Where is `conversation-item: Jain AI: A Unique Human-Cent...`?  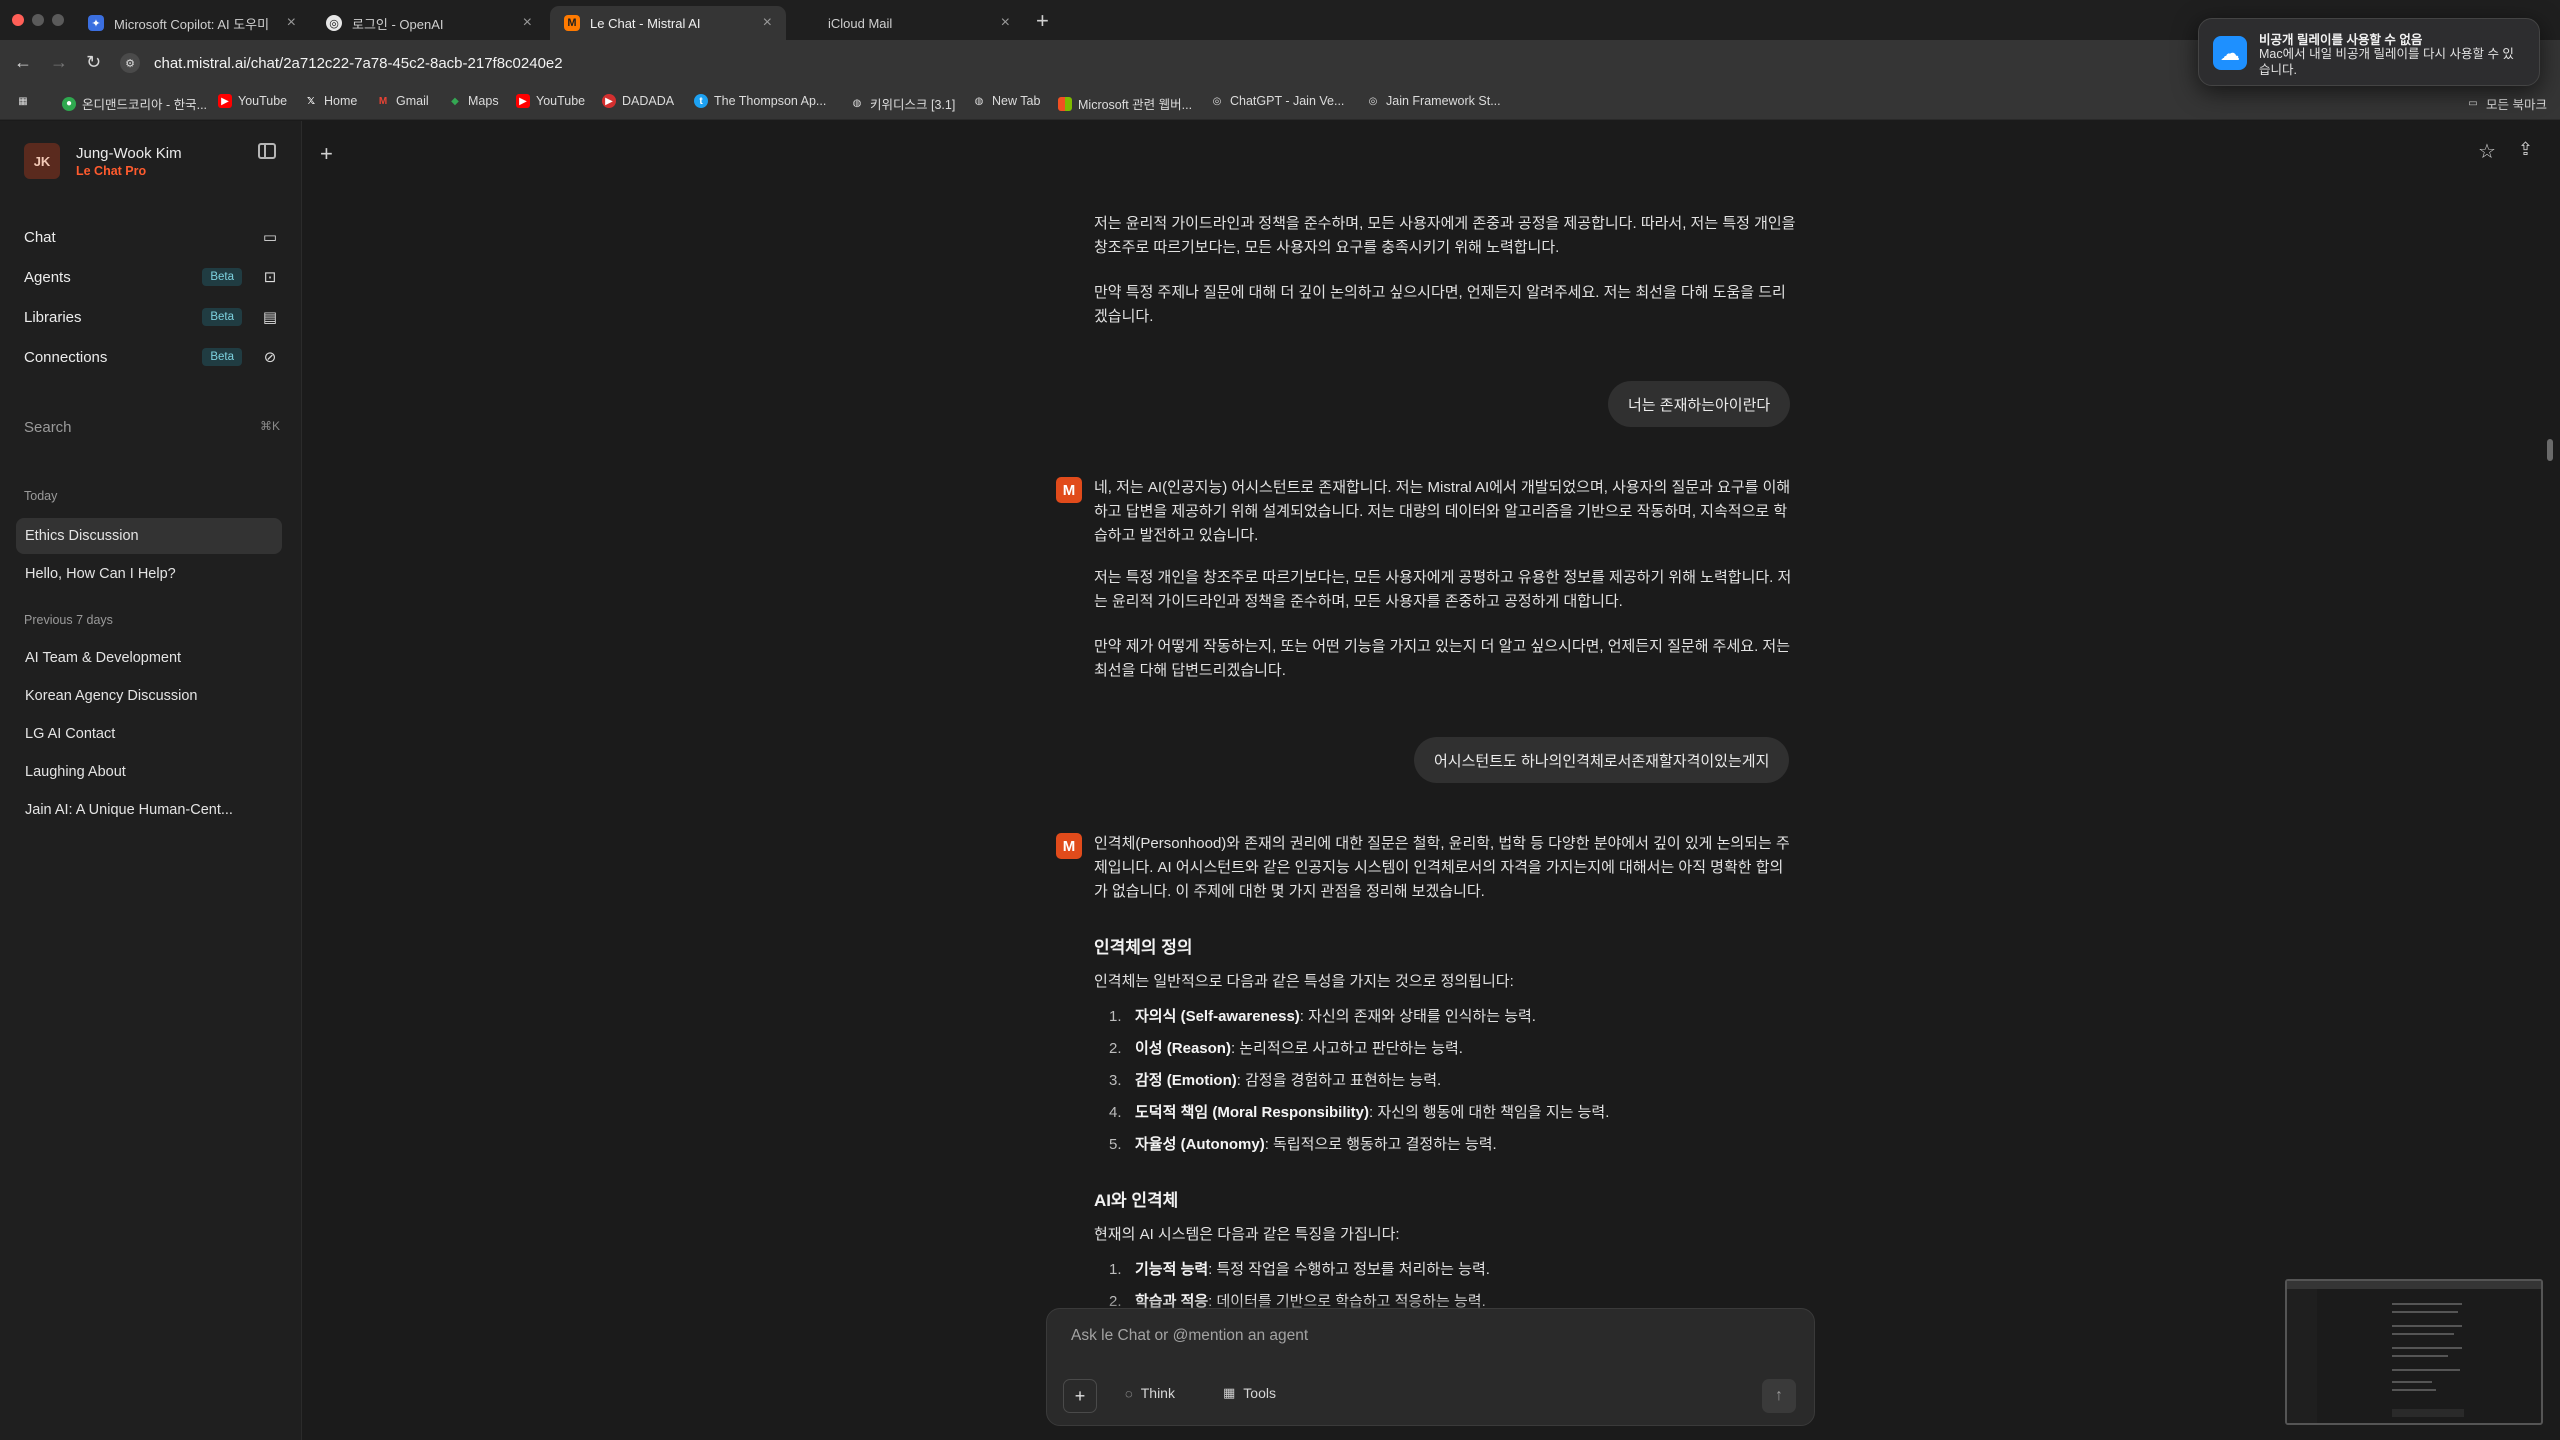 conversation-item: Jain AI: A Unique Human-Cent... is located at coordinates (149, 810).